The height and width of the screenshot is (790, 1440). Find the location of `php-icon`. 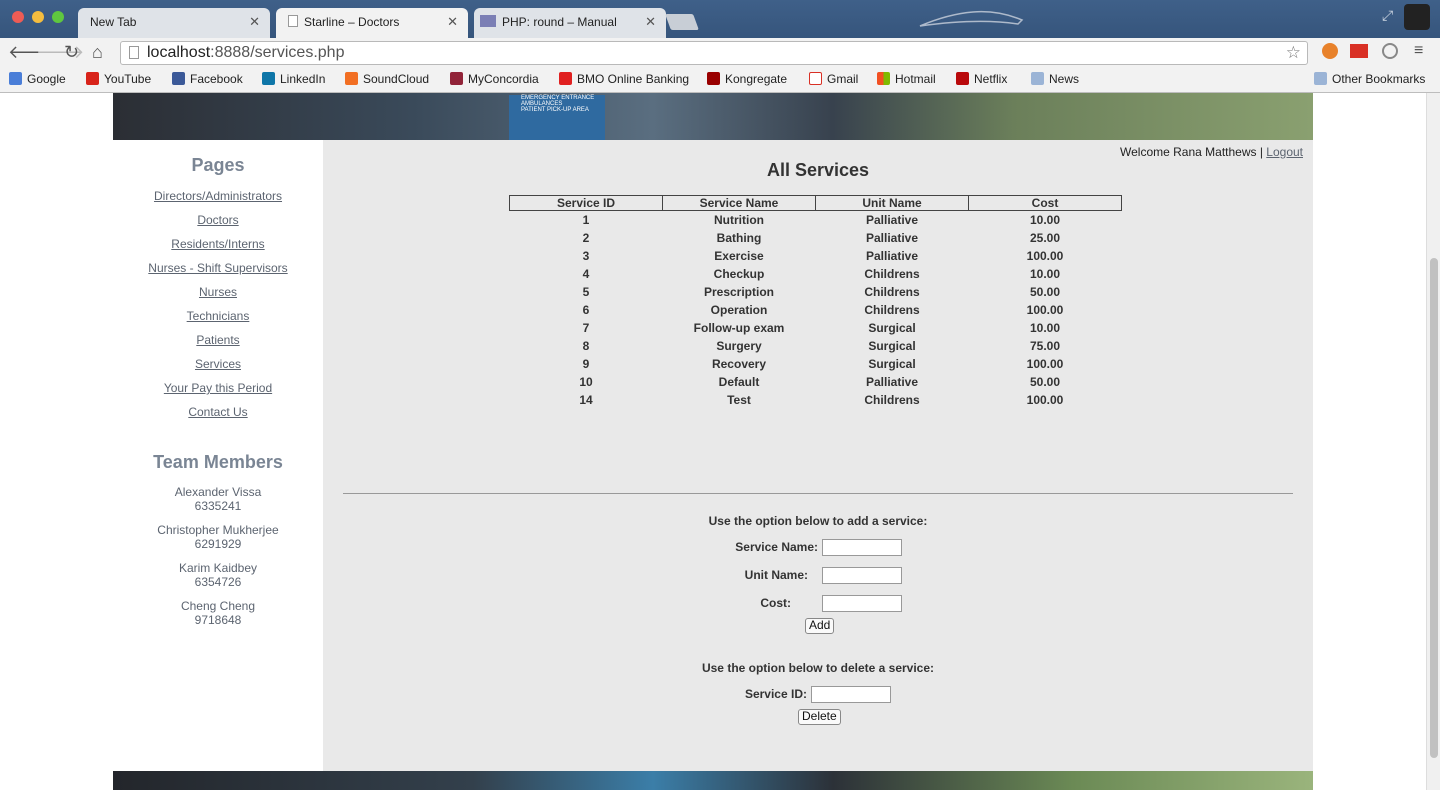

php-icon is located at coordinates (488, 21).